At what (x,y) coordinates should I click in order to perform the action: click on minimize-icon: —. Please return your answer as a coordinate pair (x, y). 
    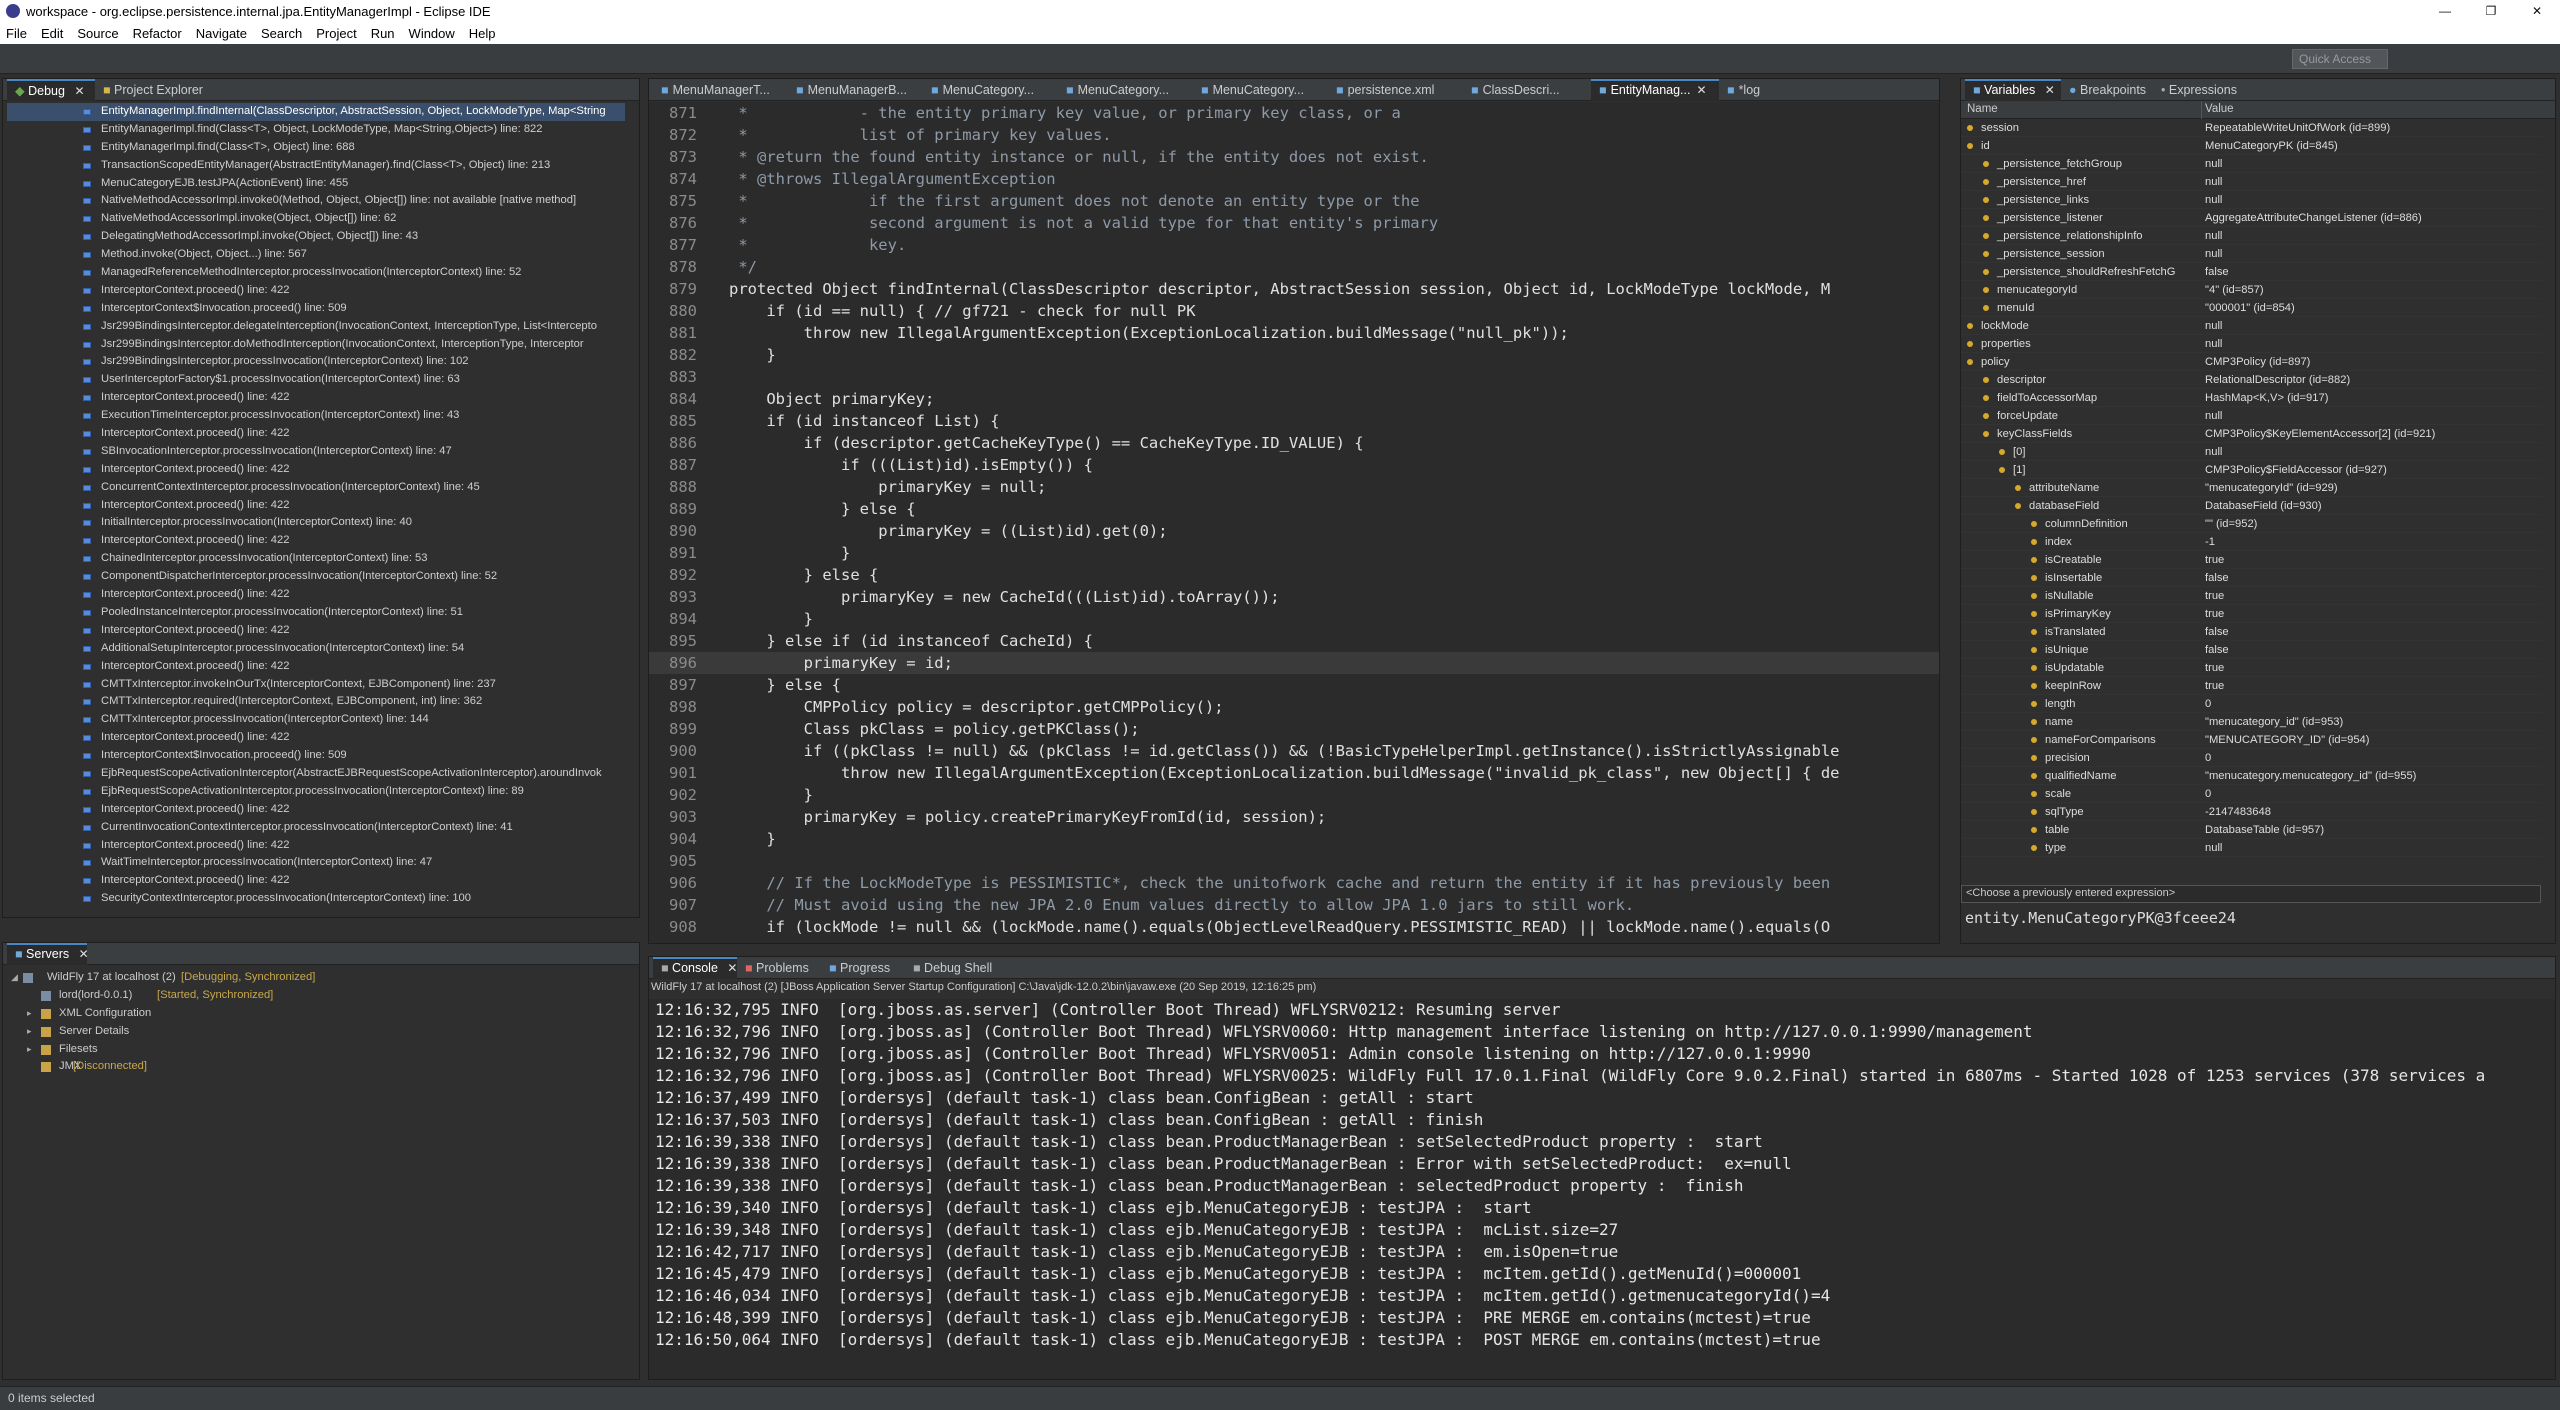
    Looking at the image, I should click on (2445, 11).